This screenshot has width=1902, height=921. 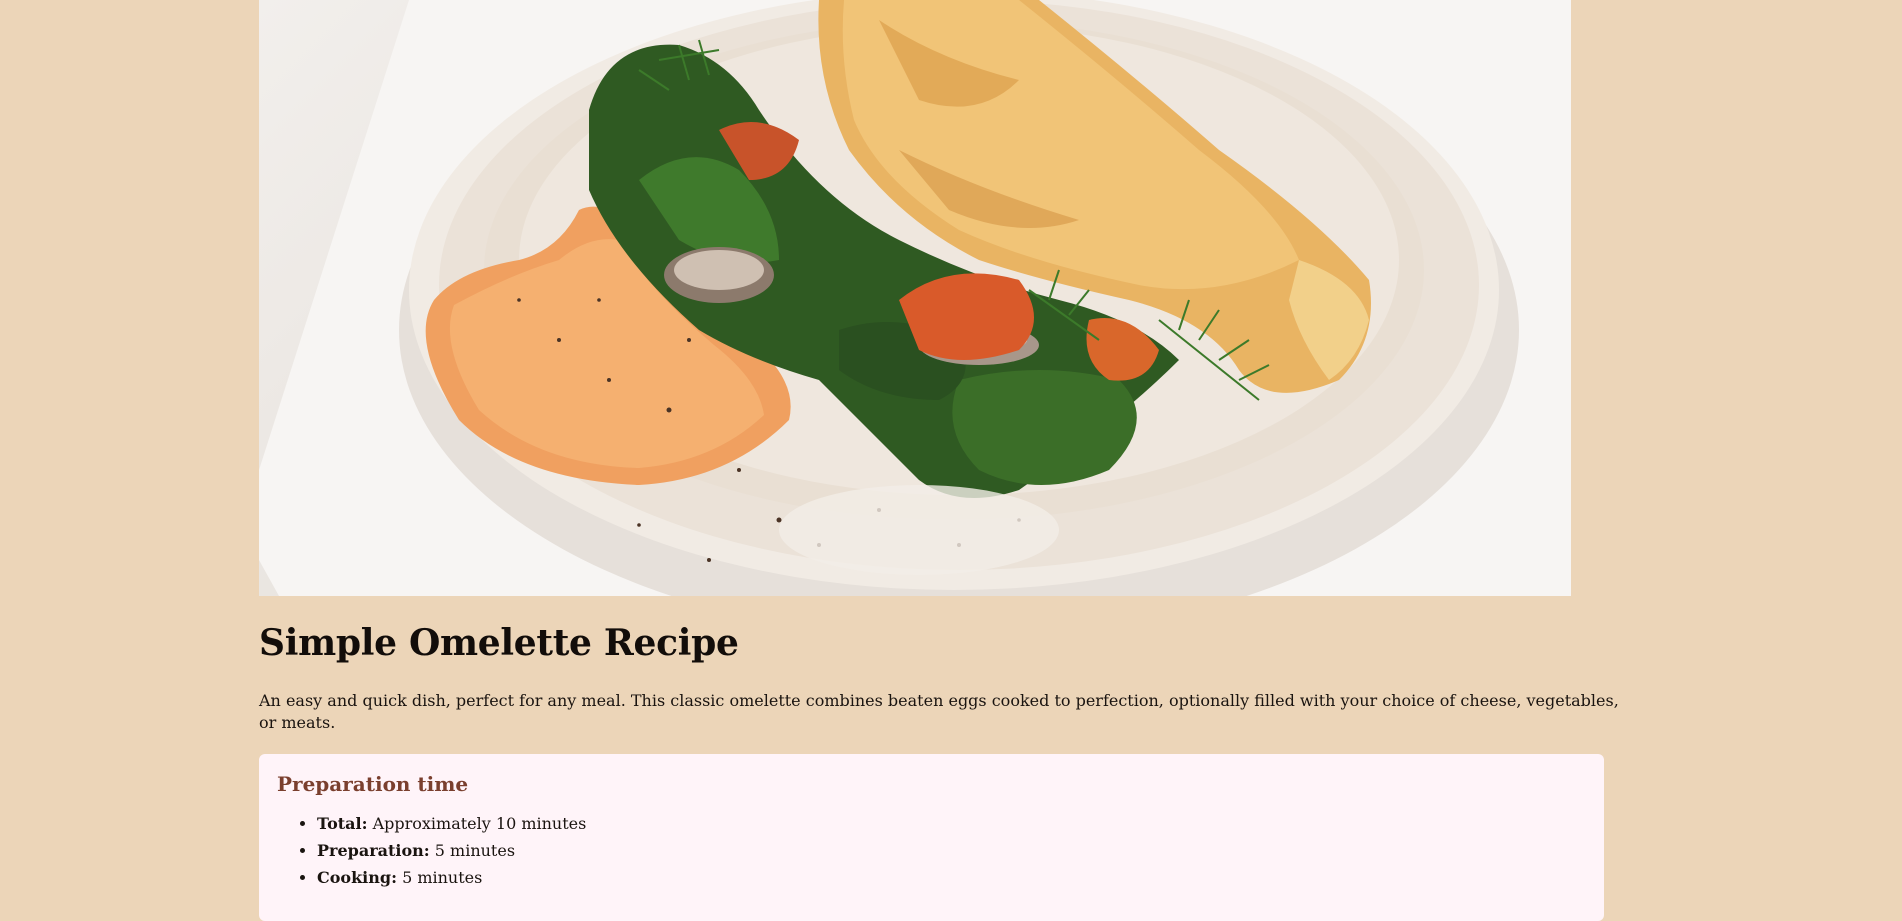 What do you see at coordinates (373, 784) in the screenshot?
I see `preparation-time-heading: Preparation time` at bounding box center [373, 784].